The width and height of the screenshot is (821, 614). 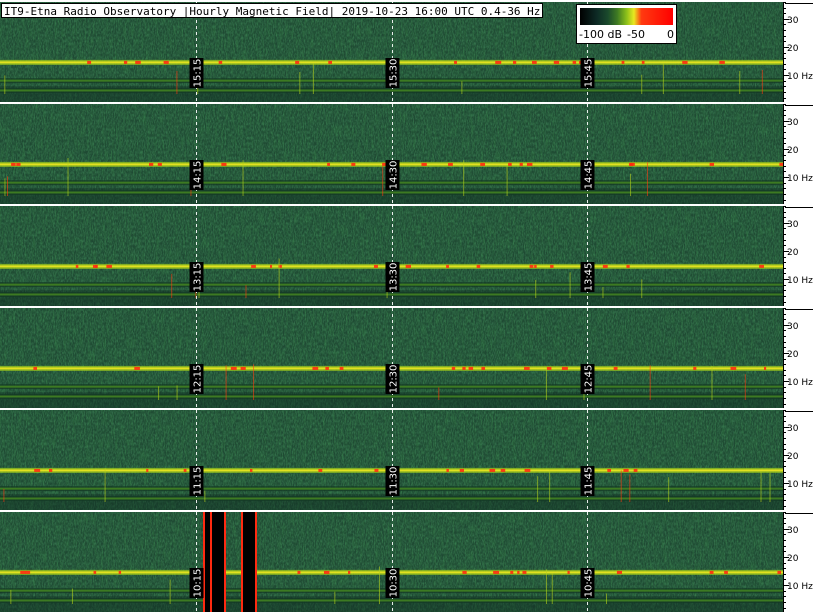 What do you see at coordinates (589, 73) in the screenshot?
I see `time-tick-label: 15:45` at bounding box center [589, 73].